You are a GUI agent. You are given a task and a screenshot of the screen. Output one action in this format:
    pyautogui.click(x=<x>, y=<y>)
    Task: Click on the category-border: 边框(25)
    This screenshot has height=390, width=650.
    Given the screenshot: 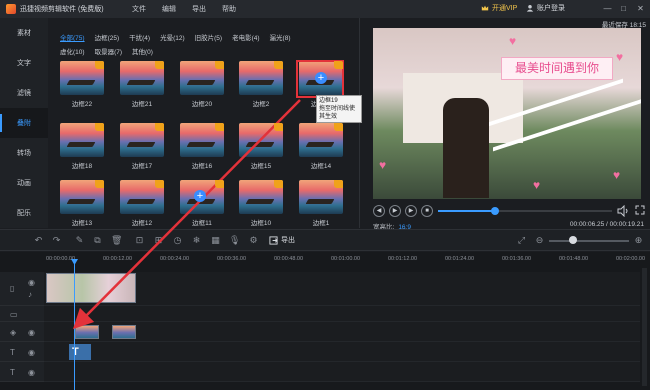 What is the action you would take?
    pyautogui.click(x=107, y=37)
    